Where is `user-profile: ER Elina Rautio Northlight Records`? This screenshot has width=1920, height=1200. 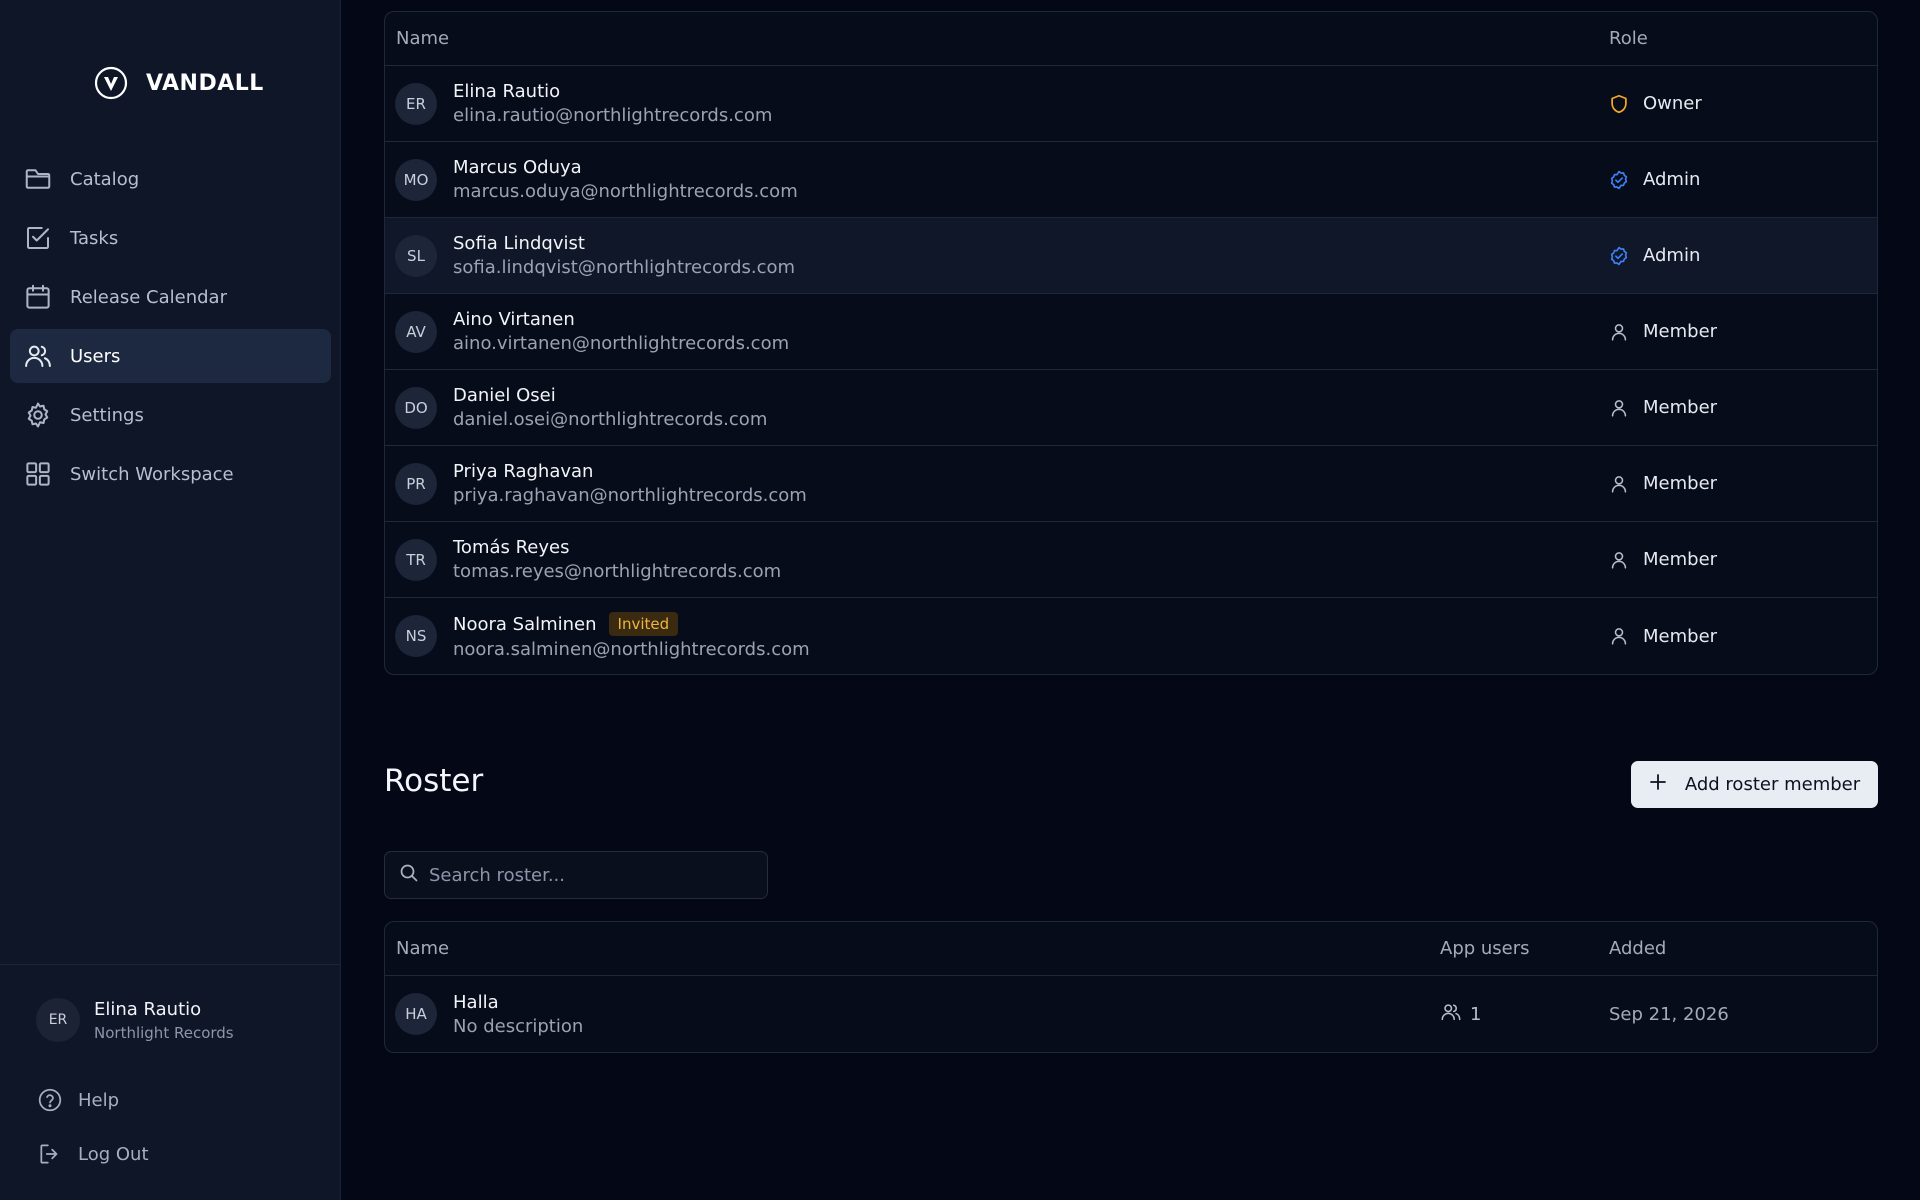 user-profile: ER Elina Rautio Northlight Records is located at coordinates (135, 1020).